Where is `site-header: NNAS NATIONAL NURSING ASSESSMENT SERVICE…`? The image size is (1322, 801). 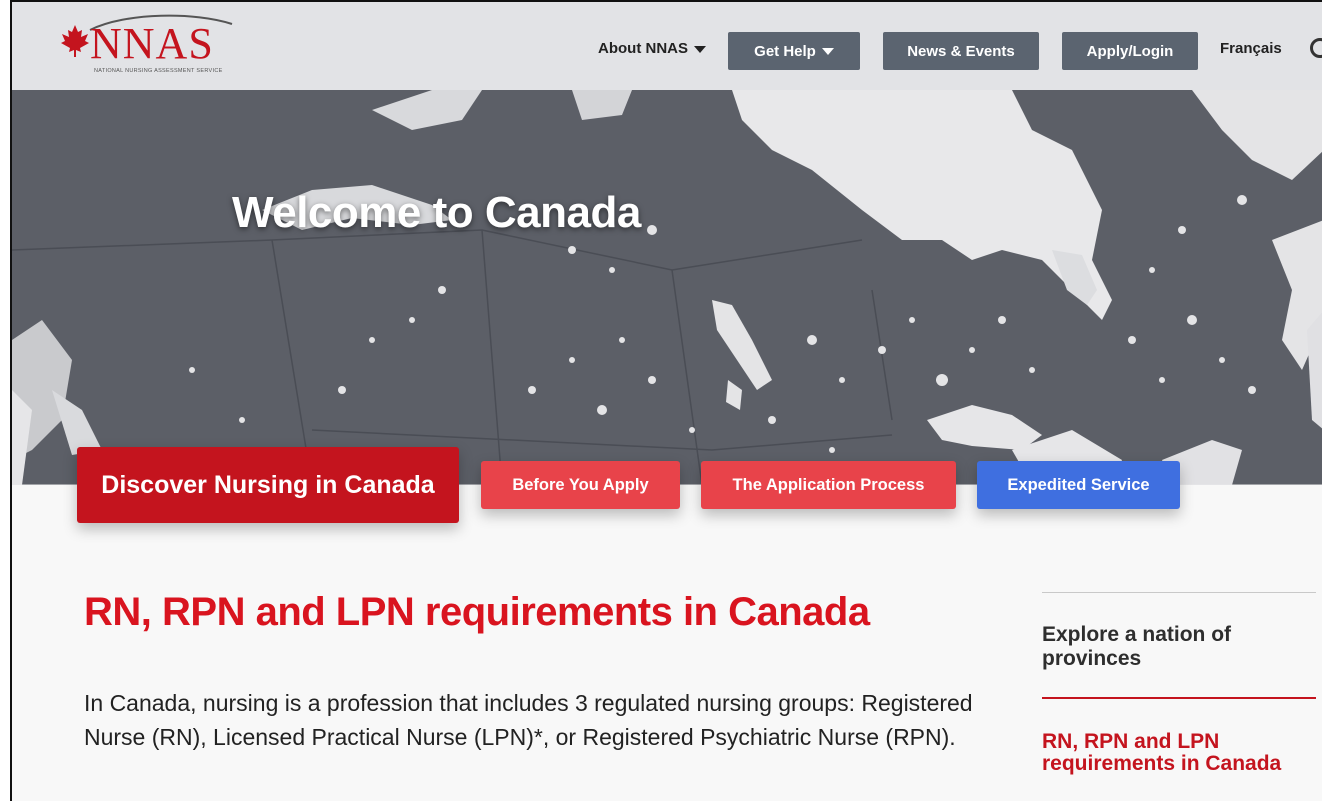 site-header: NNAS NATIONAL NURSING ASSESSMENT SERVICE… is located at coordinates (667, 46).